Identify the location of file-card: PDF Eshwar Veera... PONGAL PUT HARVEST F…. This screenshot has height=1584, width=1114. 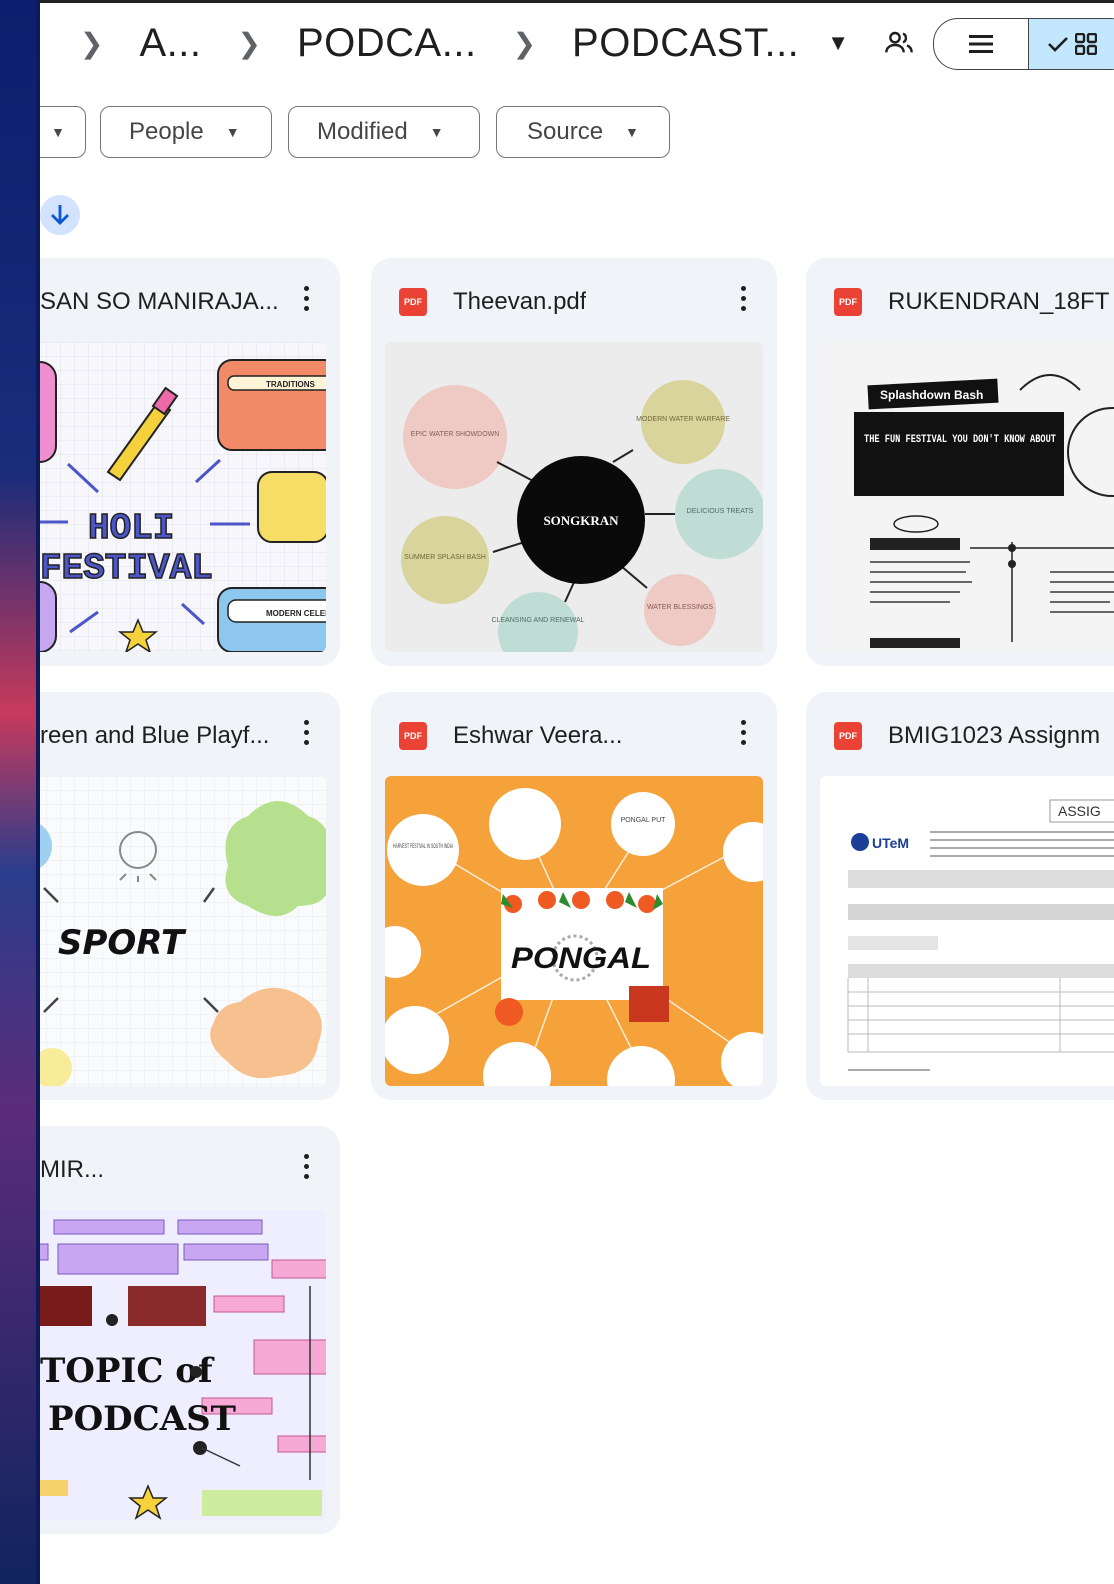
(574, 896).